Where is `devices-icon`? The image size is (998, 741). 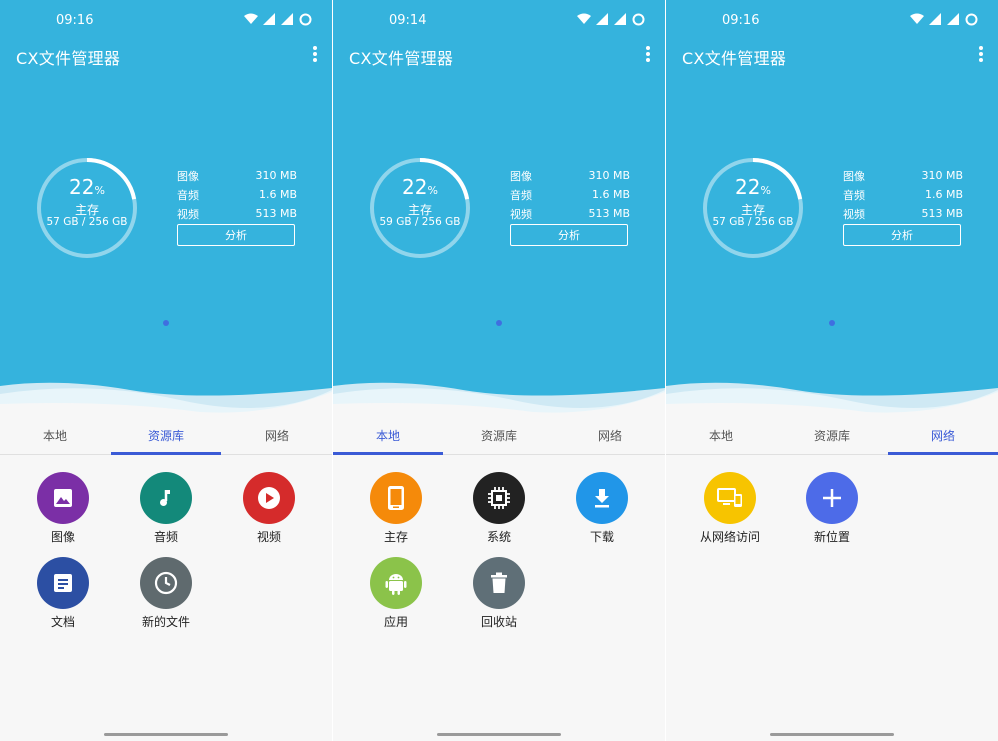
devices-icon is located at coordinates (730, 498).